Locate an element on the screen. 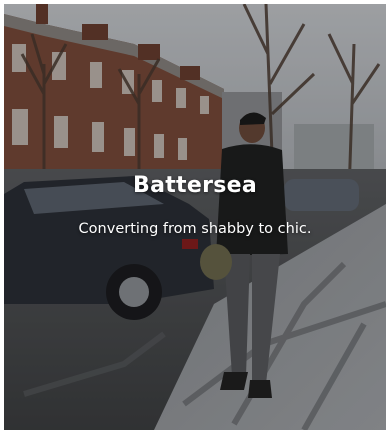 The width and height of the screenshot is (388, 434). card-subtitle: Converting from shabby to chic. is located at coordinates (195, 229).